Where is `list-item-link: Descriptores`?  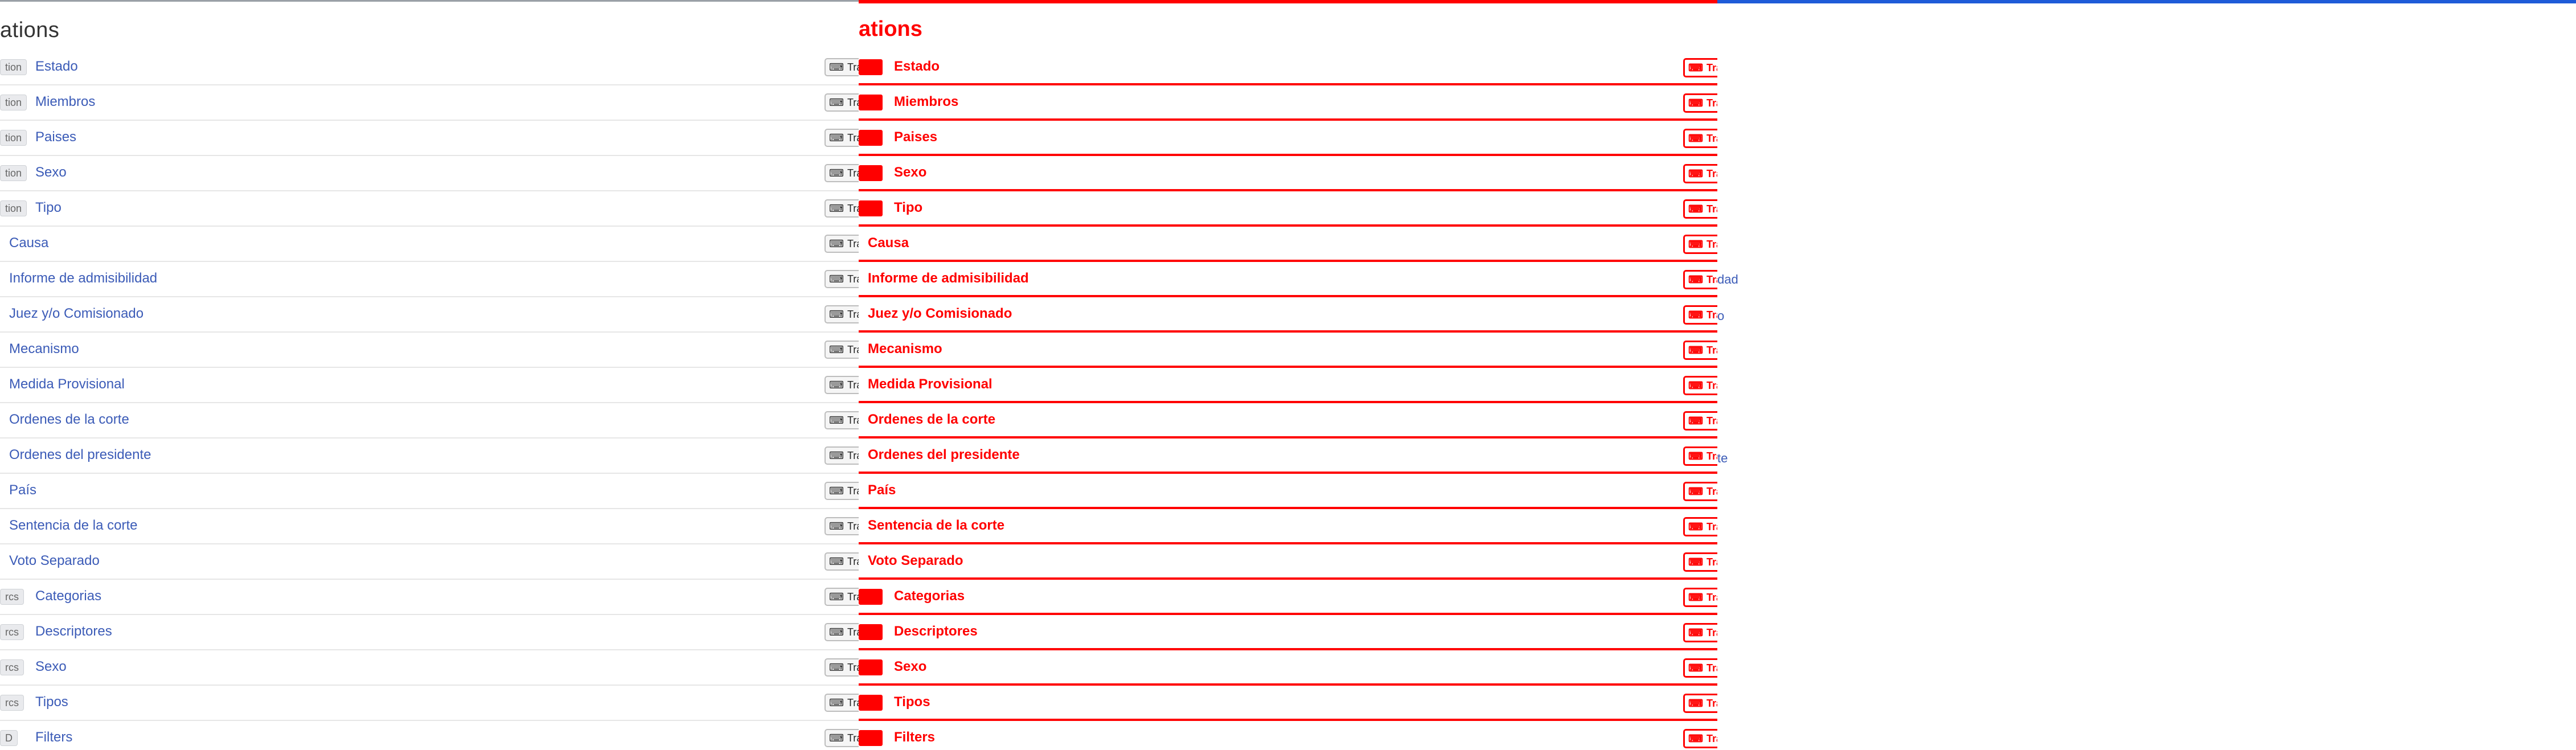 list-item-link: Descriptores is located at coordinates (73, 632).